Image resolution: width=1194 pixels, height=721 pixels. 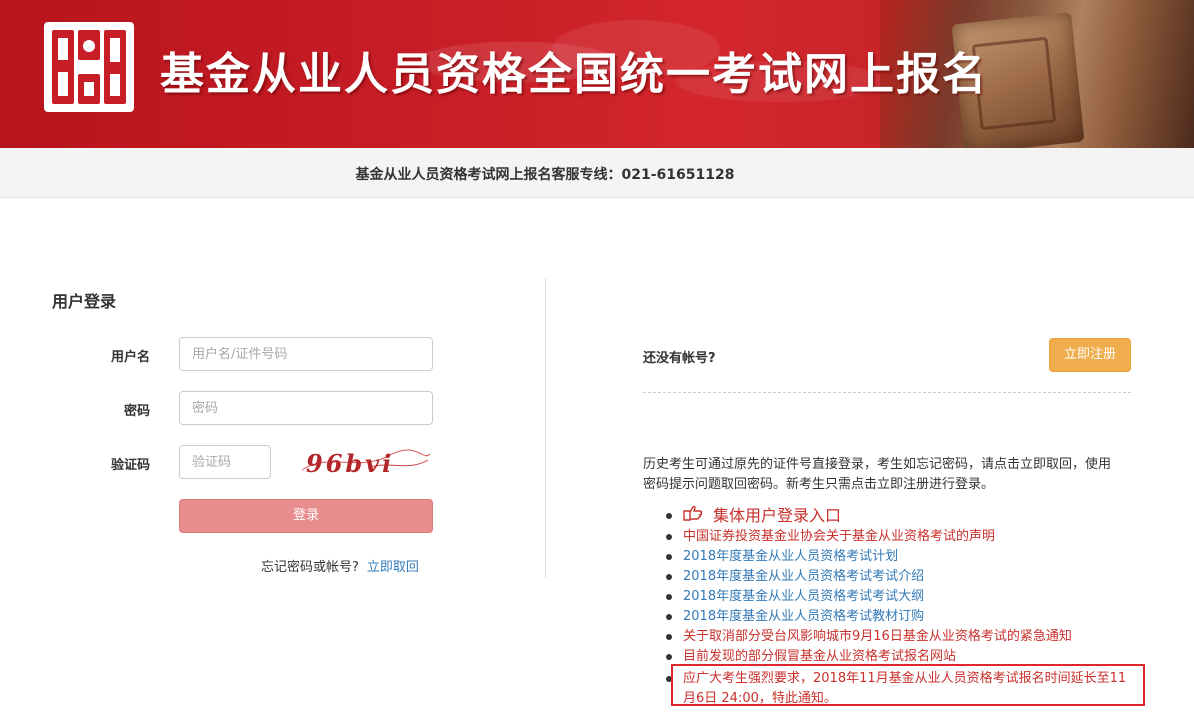 What do you see at coordinates (887, 392) in the screenshot?
I see `dashed-divider` at bounding box center [887, 392].